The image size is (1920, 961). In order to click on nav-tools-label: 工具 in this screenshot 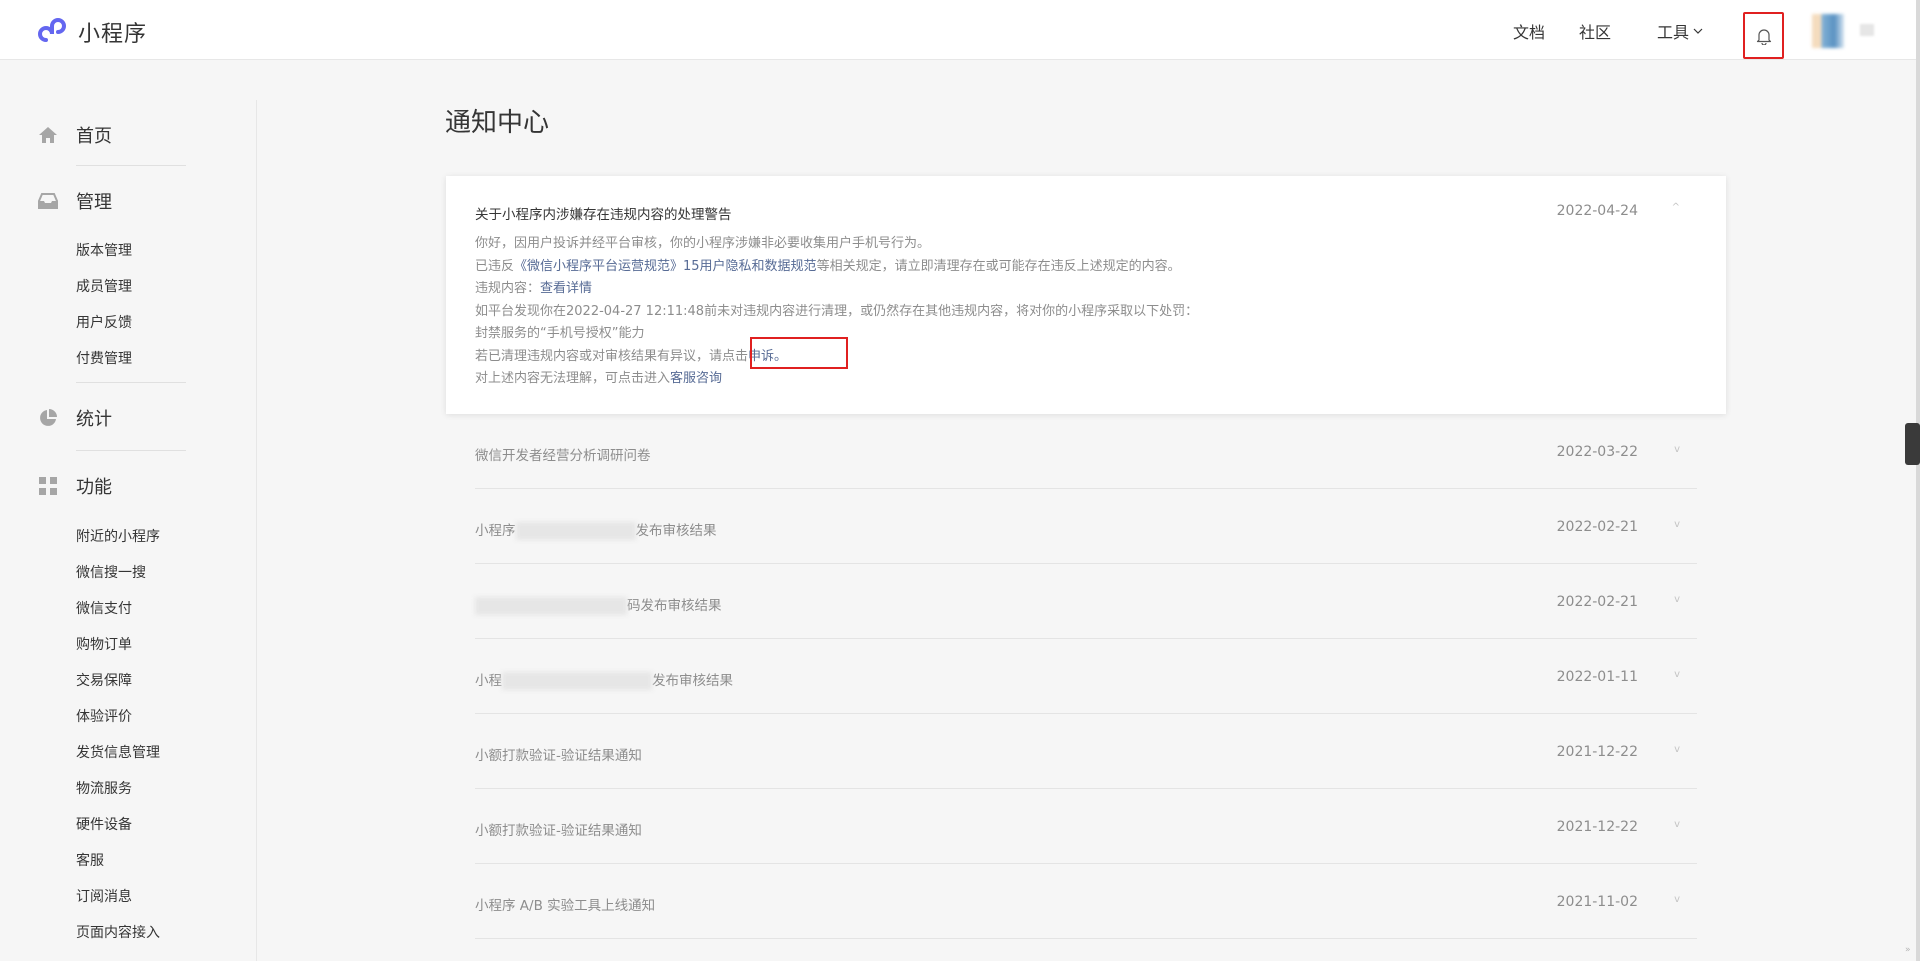, I will do `click(1673, 32)`.